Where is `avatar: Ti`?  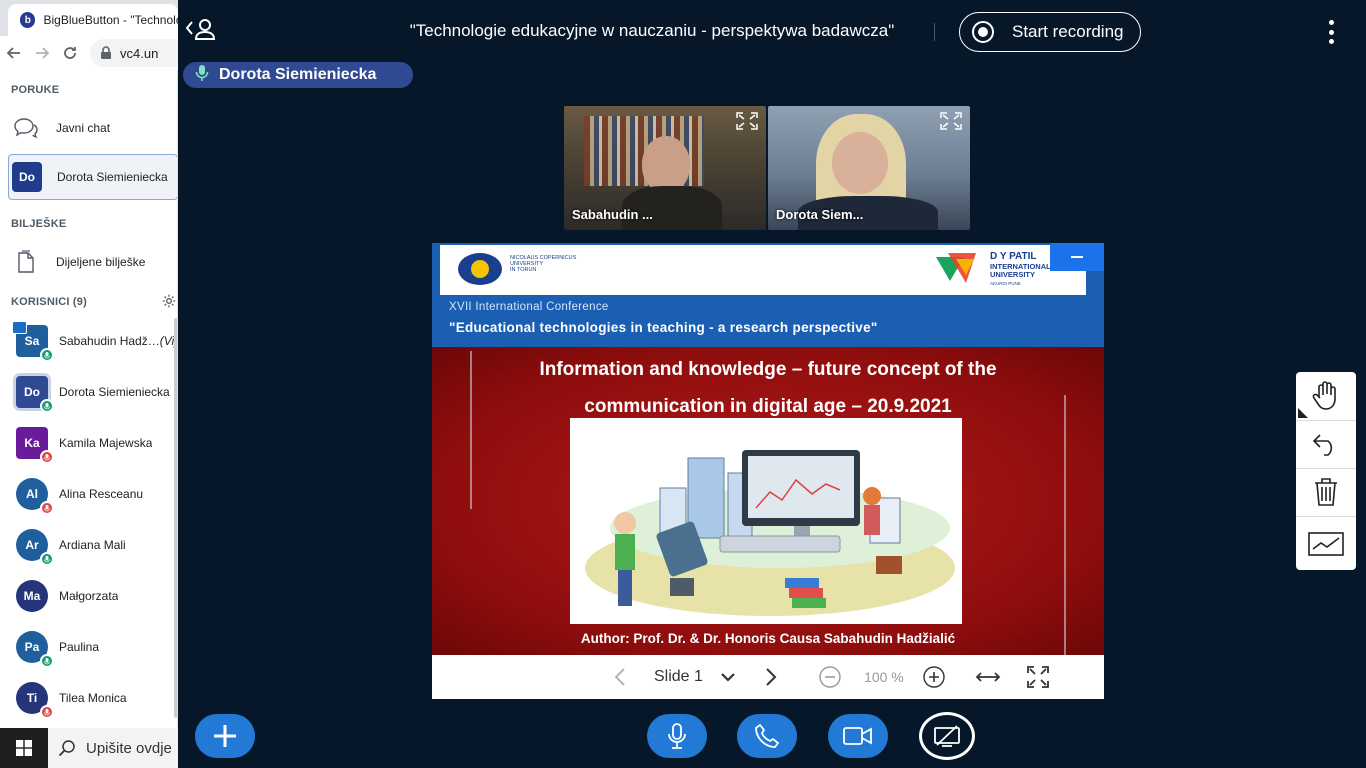
avatar: Ti is located at coordinates (35, 700).